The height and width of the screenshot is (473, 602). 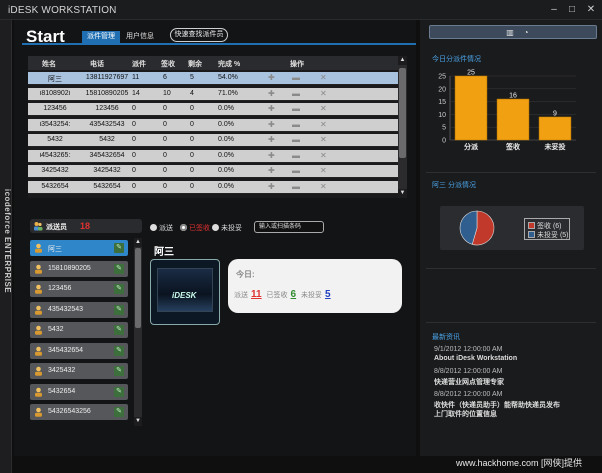 What do you see at coordinates (79, 268) in the screenshot?
I see `courier-list-item: 15810890205 ✎` at bounding box center [79, 268].